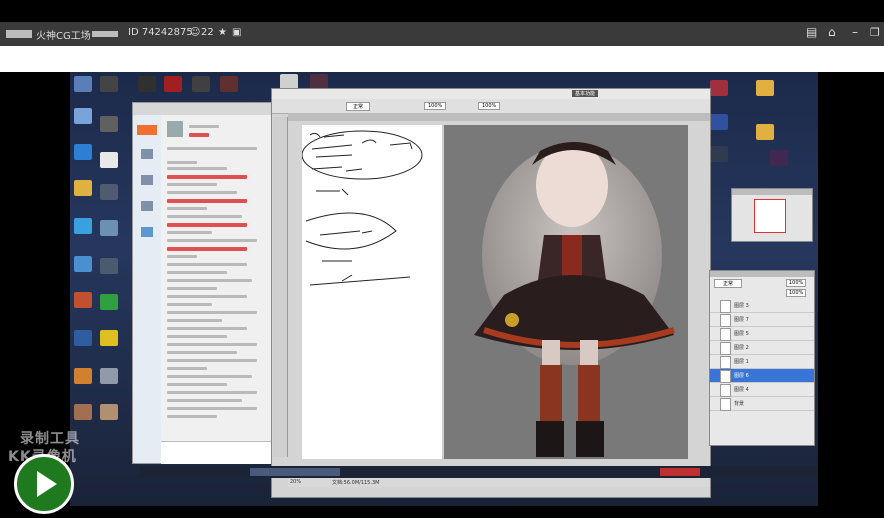 This screenshot has width=884, height=518. What do you see at coordinates (435, 106) in the screenshot?
I see `opacity-field: 100%` at bounding box center [435, 106].